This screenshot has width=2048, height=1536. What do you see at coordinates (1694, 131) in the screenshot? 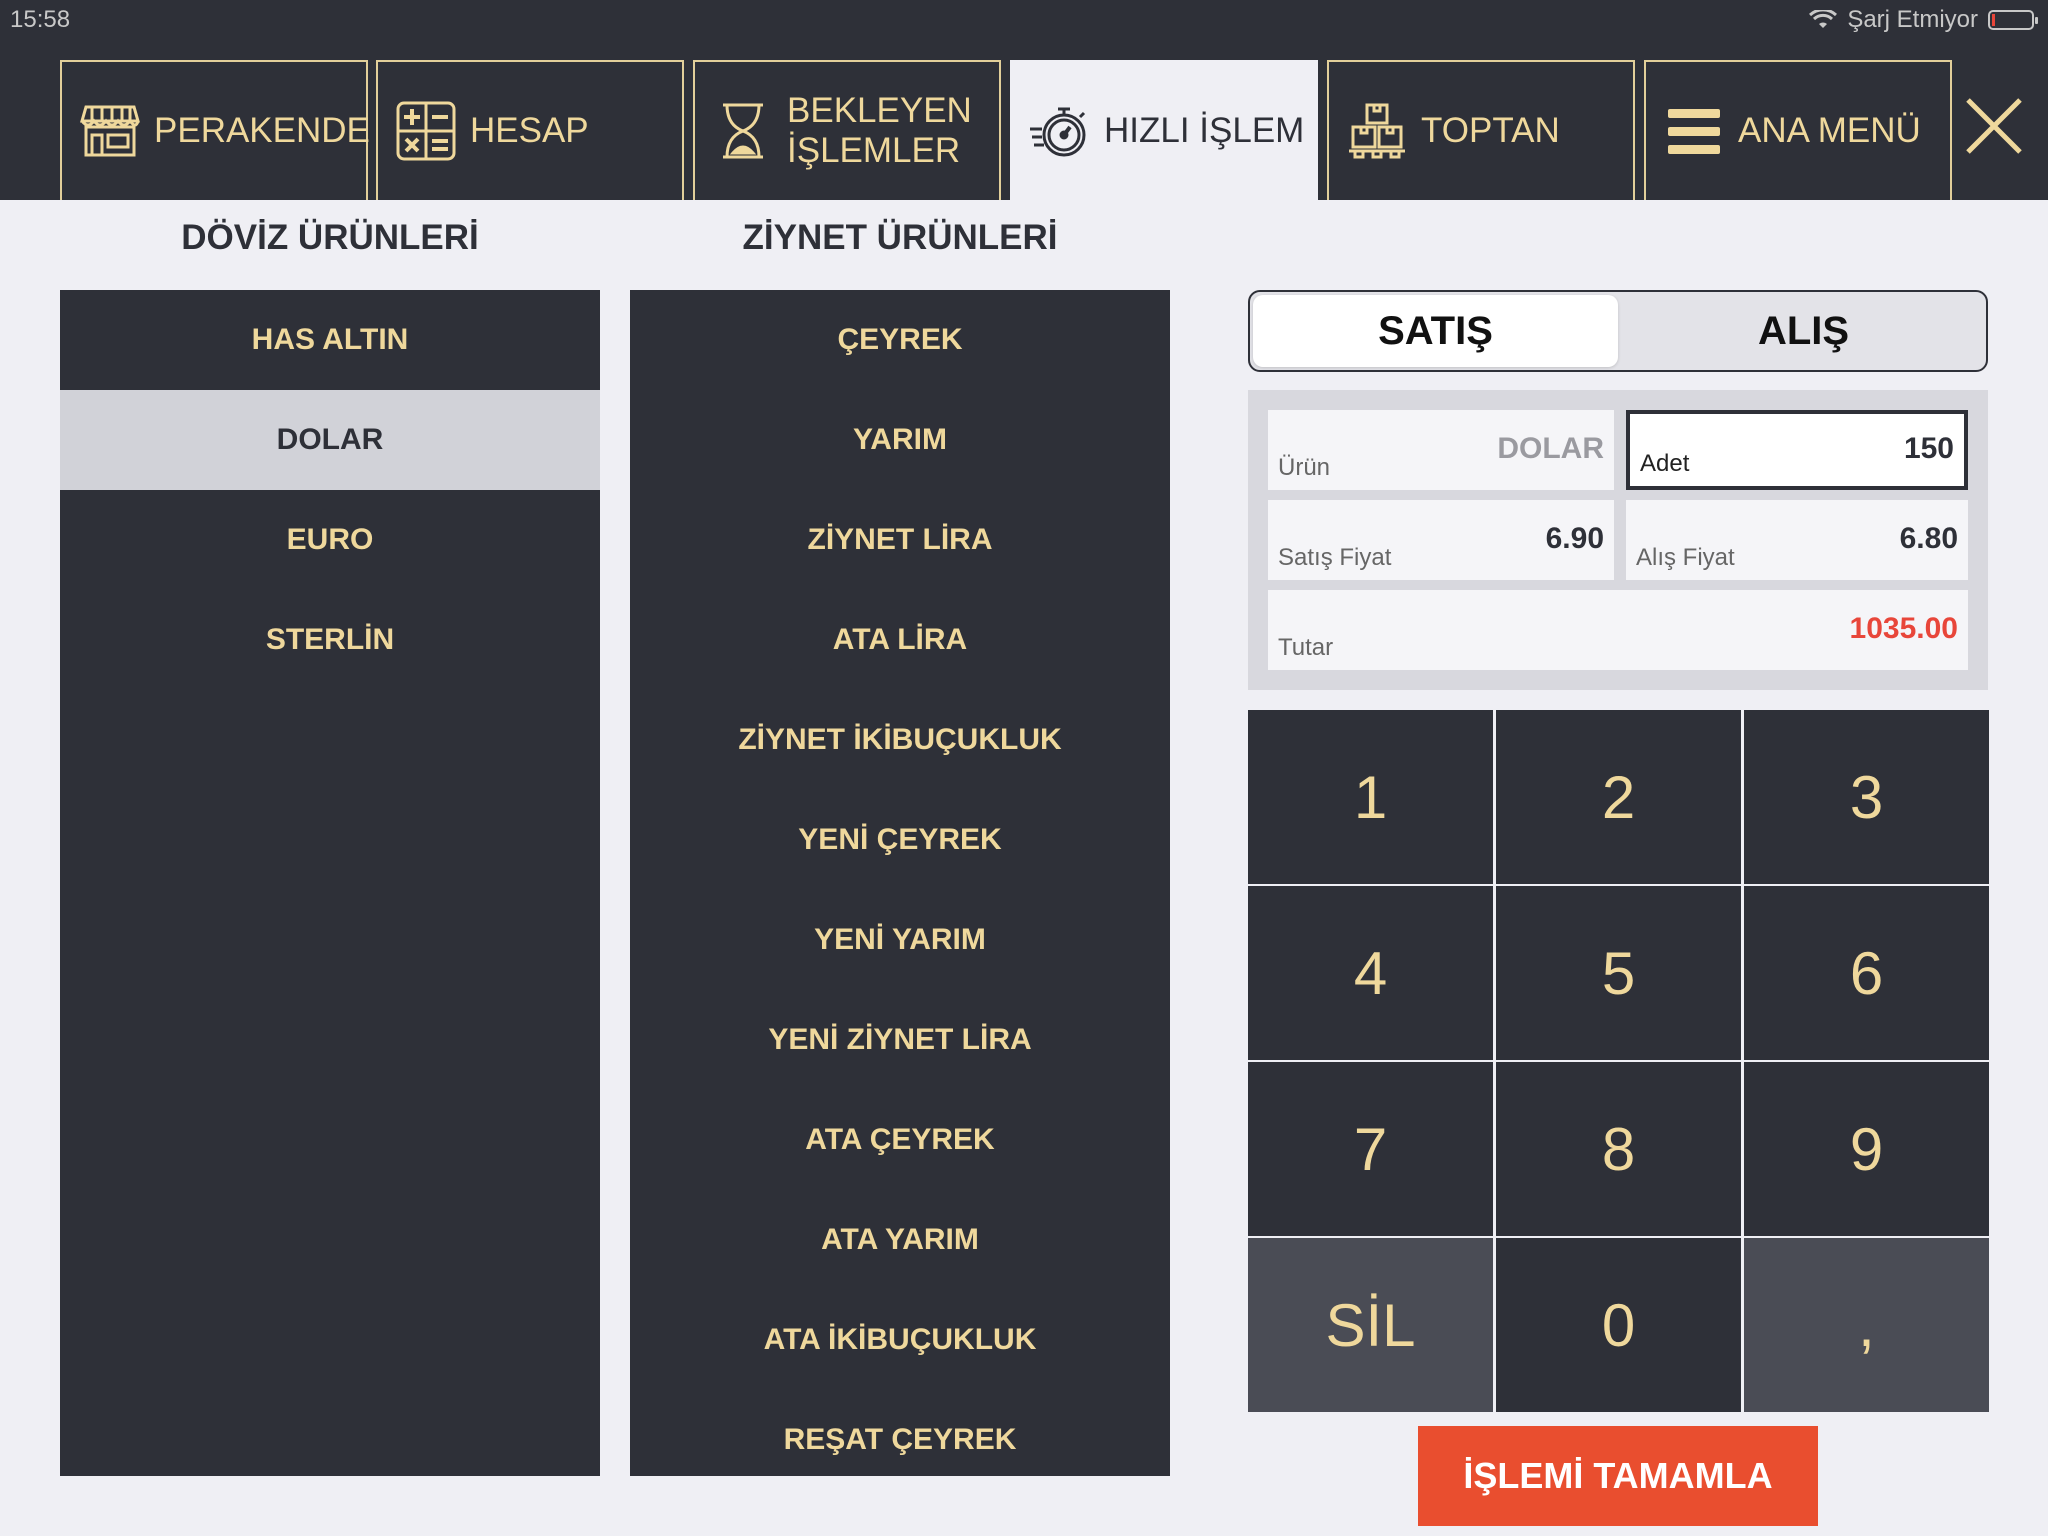
I see `menu-icon` at bounding box center [1694, 131].